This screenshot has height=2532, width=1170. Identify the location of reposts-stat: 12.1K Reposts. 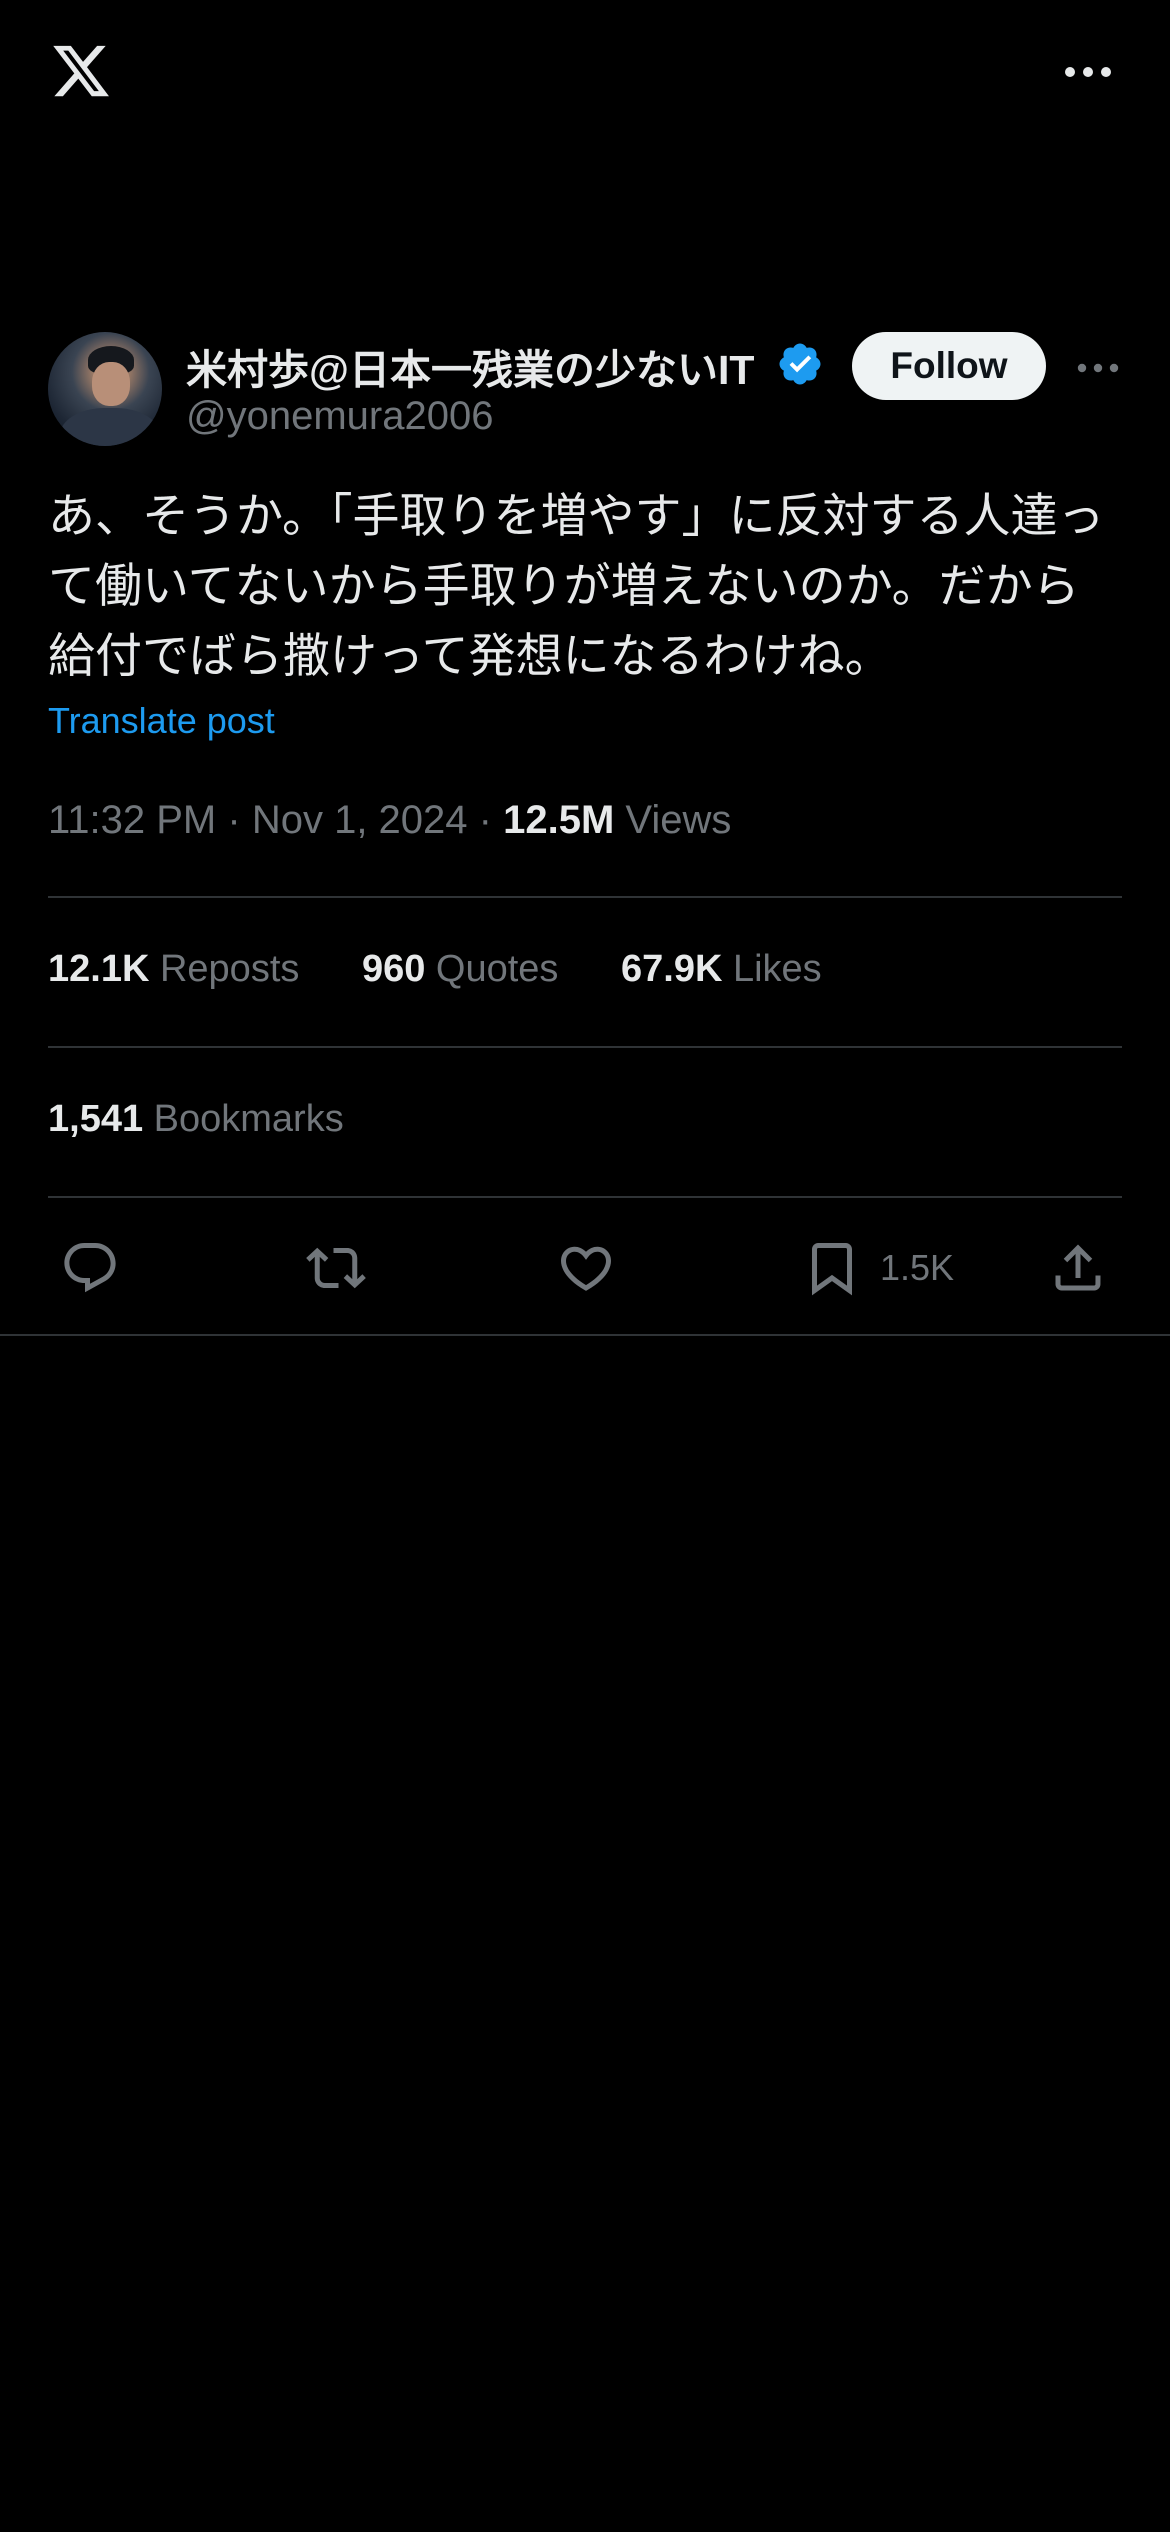
(173, 969).